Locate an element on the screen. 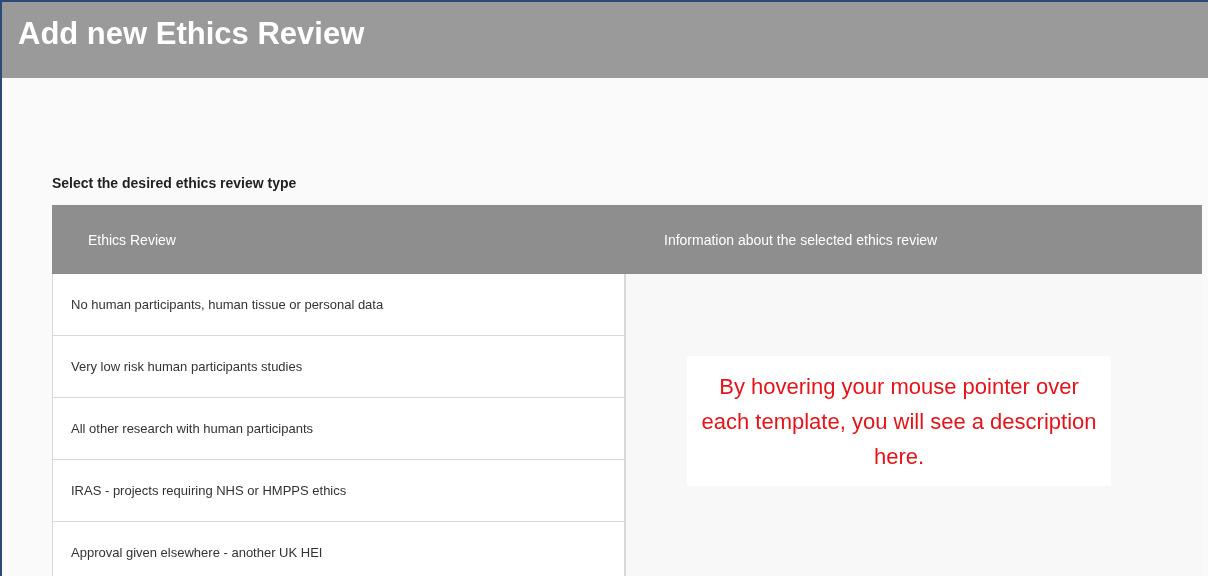 The image size is (1208, 576). review-type-option: Very low risk human participants studies is located at coordinates (338, 367).